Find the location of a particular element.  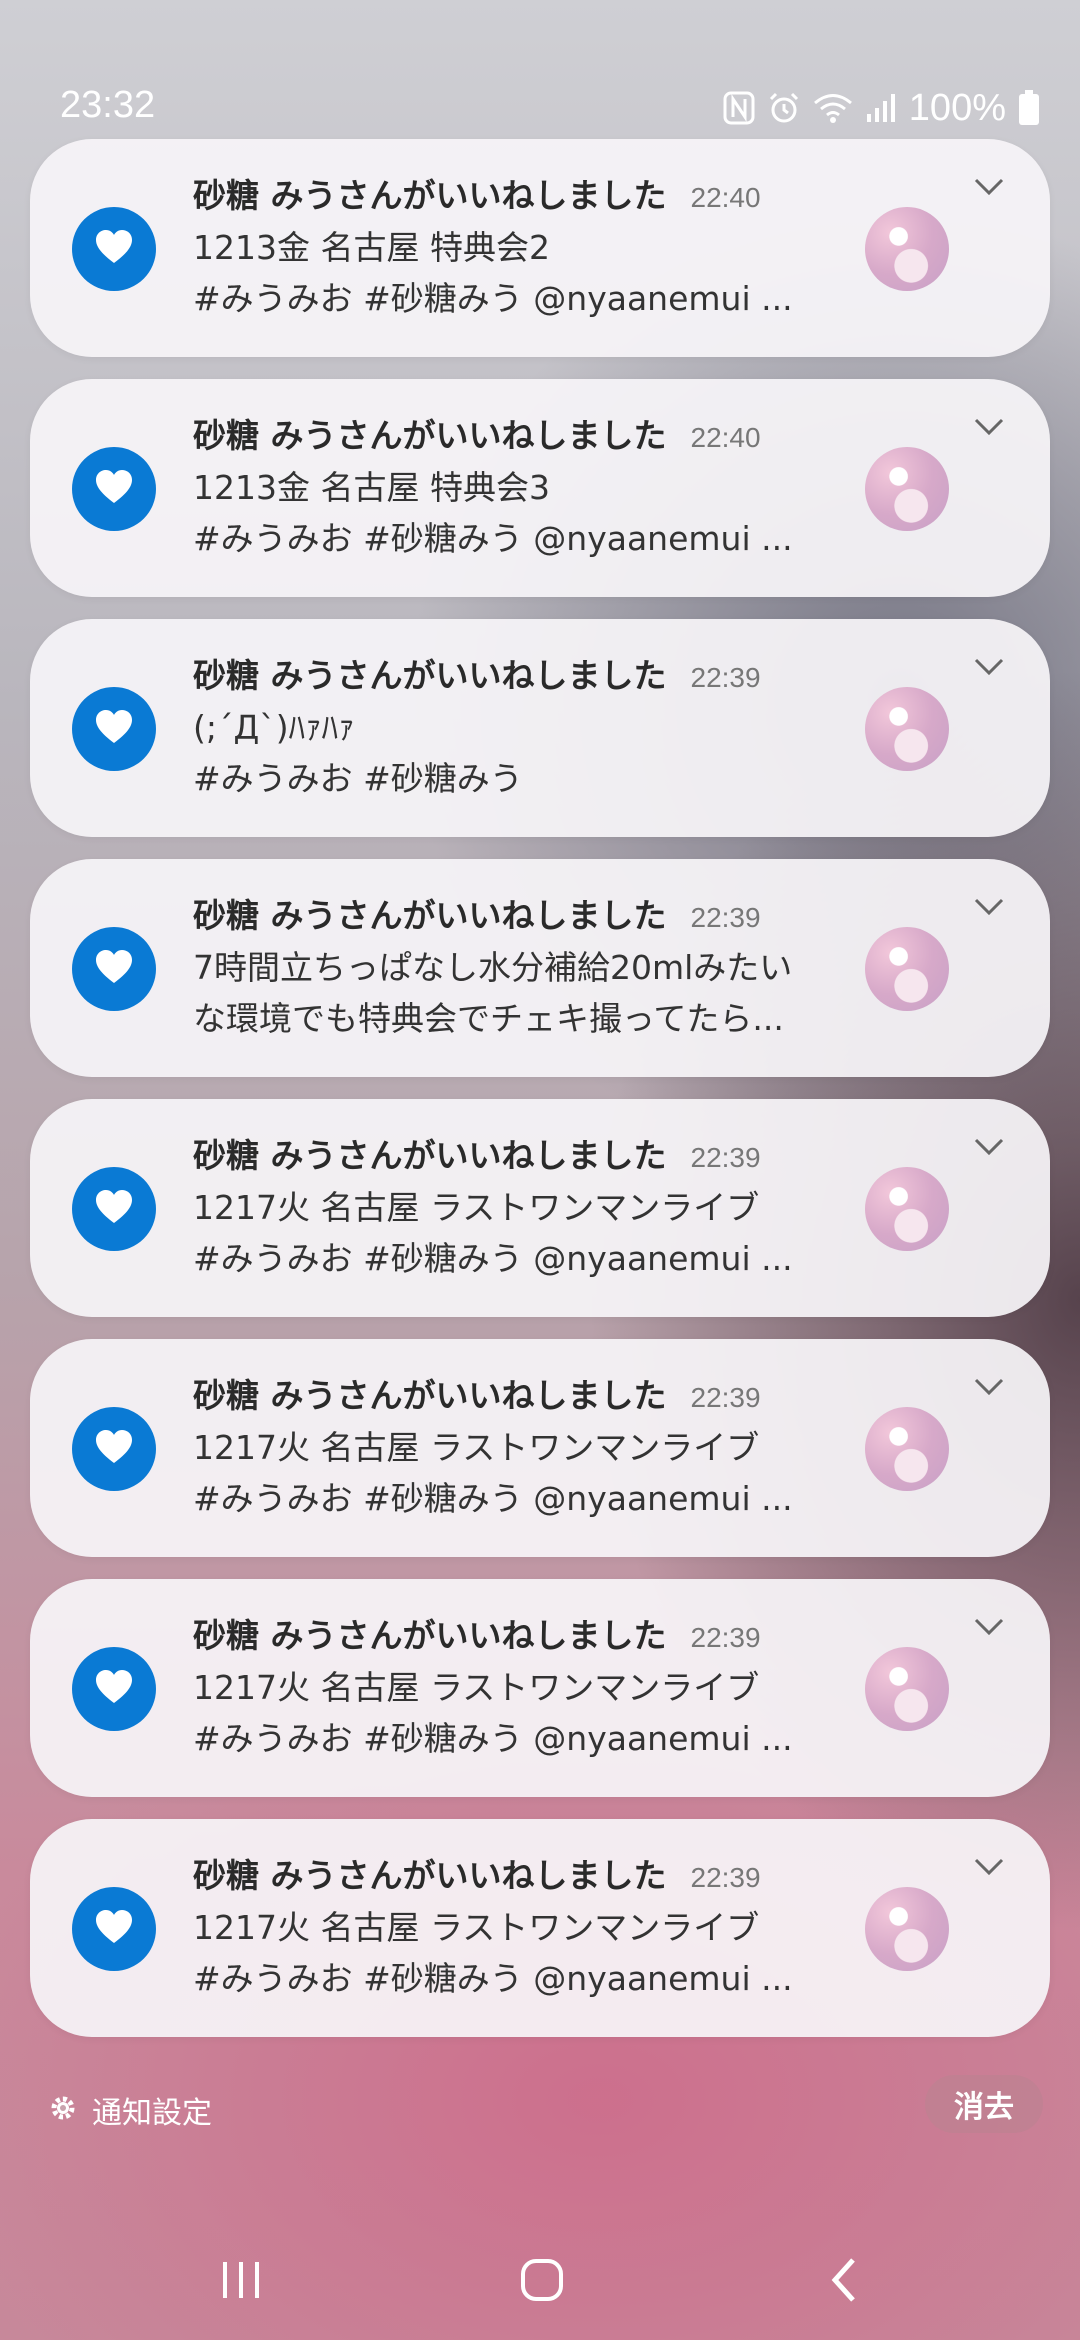

signal-icon is located at coordinates (881, 108).